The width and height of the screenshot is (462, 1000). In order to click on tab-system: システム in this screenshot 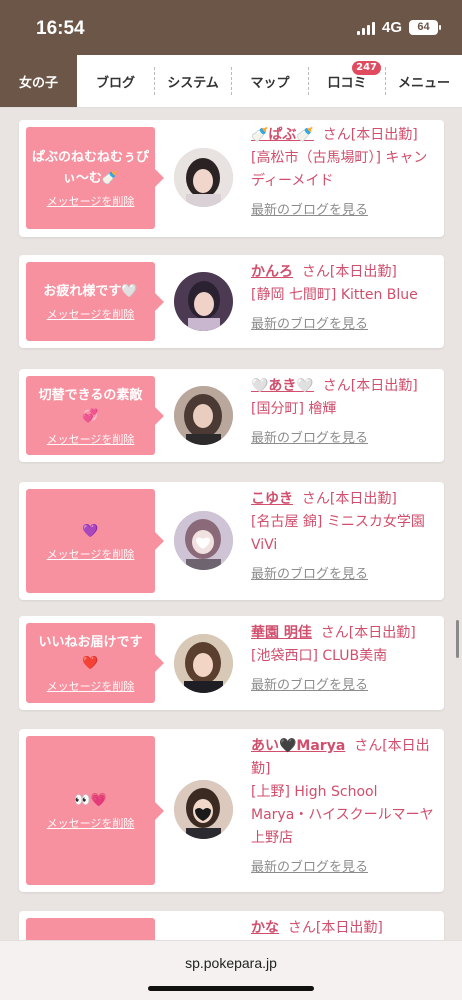, I will do `click(193, 81)`.